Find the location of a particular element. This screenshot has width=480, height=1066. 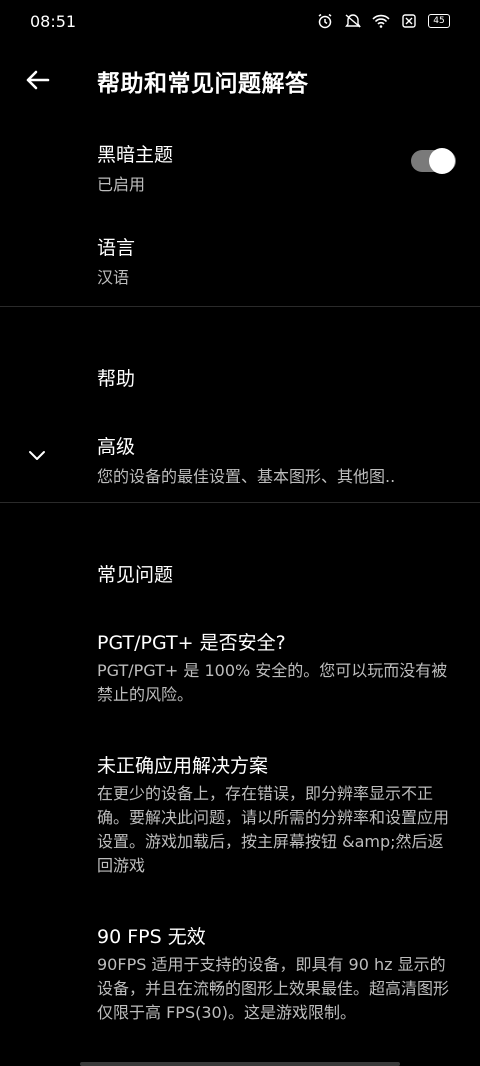

faq-heading-text: 常见问题 is located at coordinates (135, 575).